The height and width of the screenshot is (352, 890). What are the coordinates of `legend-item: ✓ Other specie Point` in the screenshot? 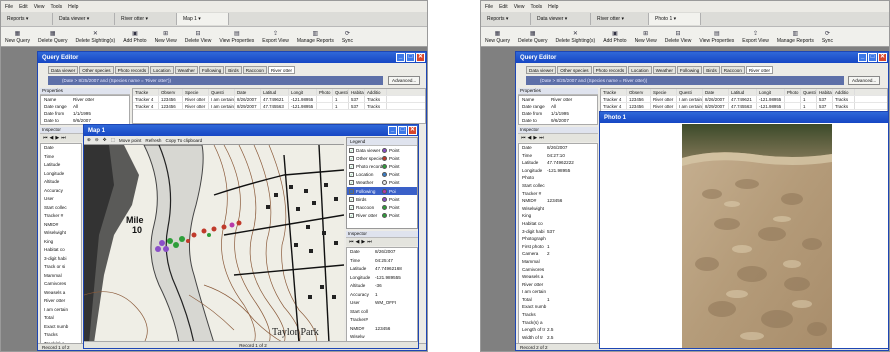 It's located at (382, 158).